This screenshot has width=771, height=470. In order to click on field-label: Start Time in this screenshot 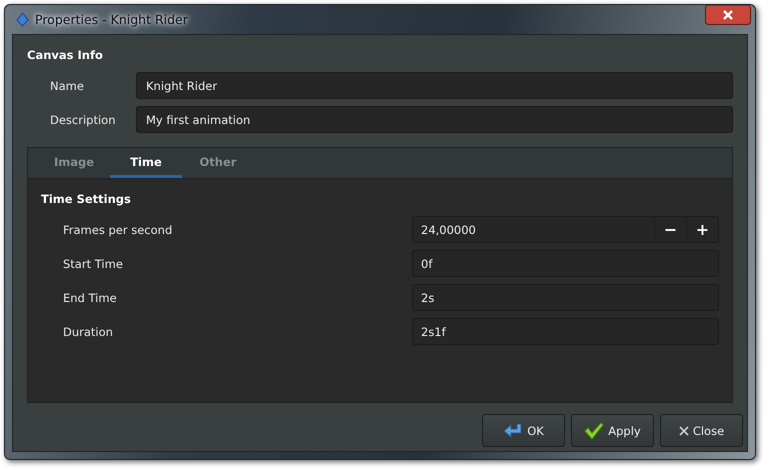, I will do `click(93, 263)`.